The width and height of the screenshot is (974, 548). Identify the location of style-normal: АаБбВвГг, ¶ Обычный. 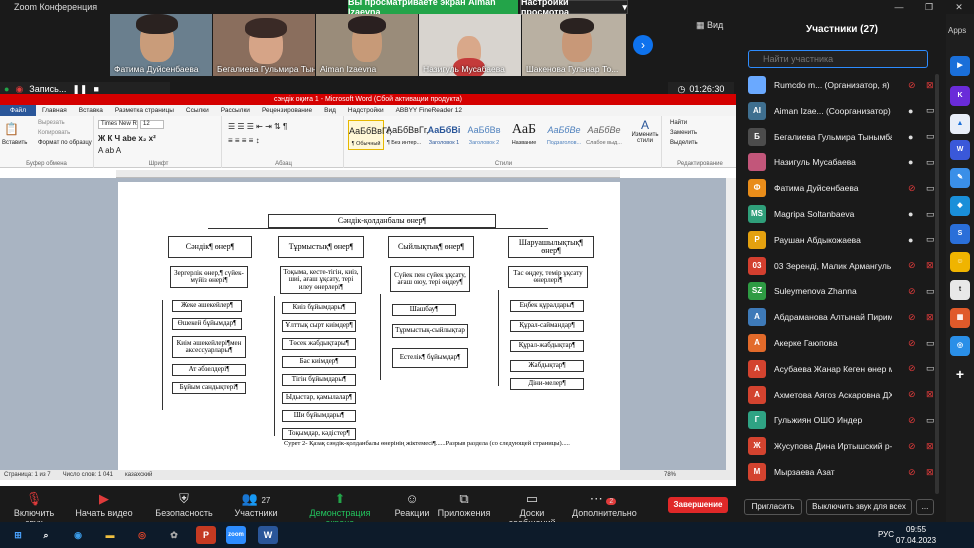
(370, 135).